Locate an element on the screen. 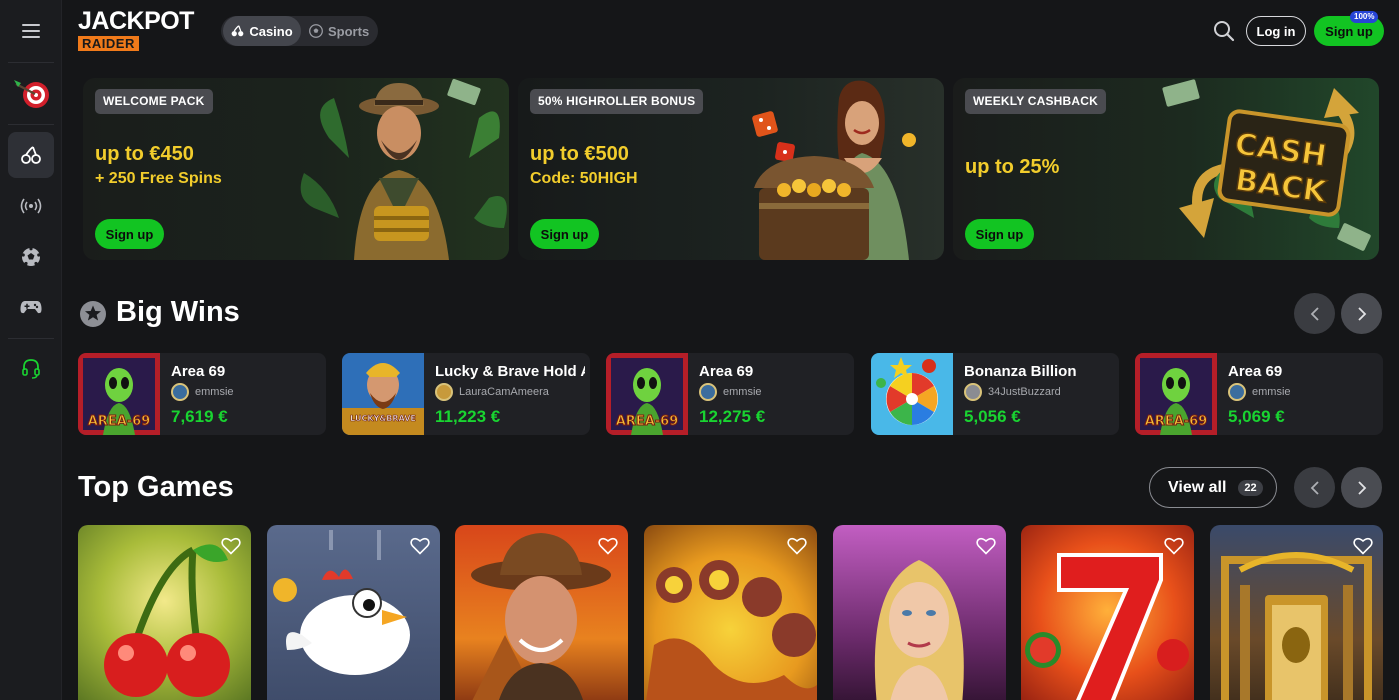  search-icon is located at coordinates (1224, 31).